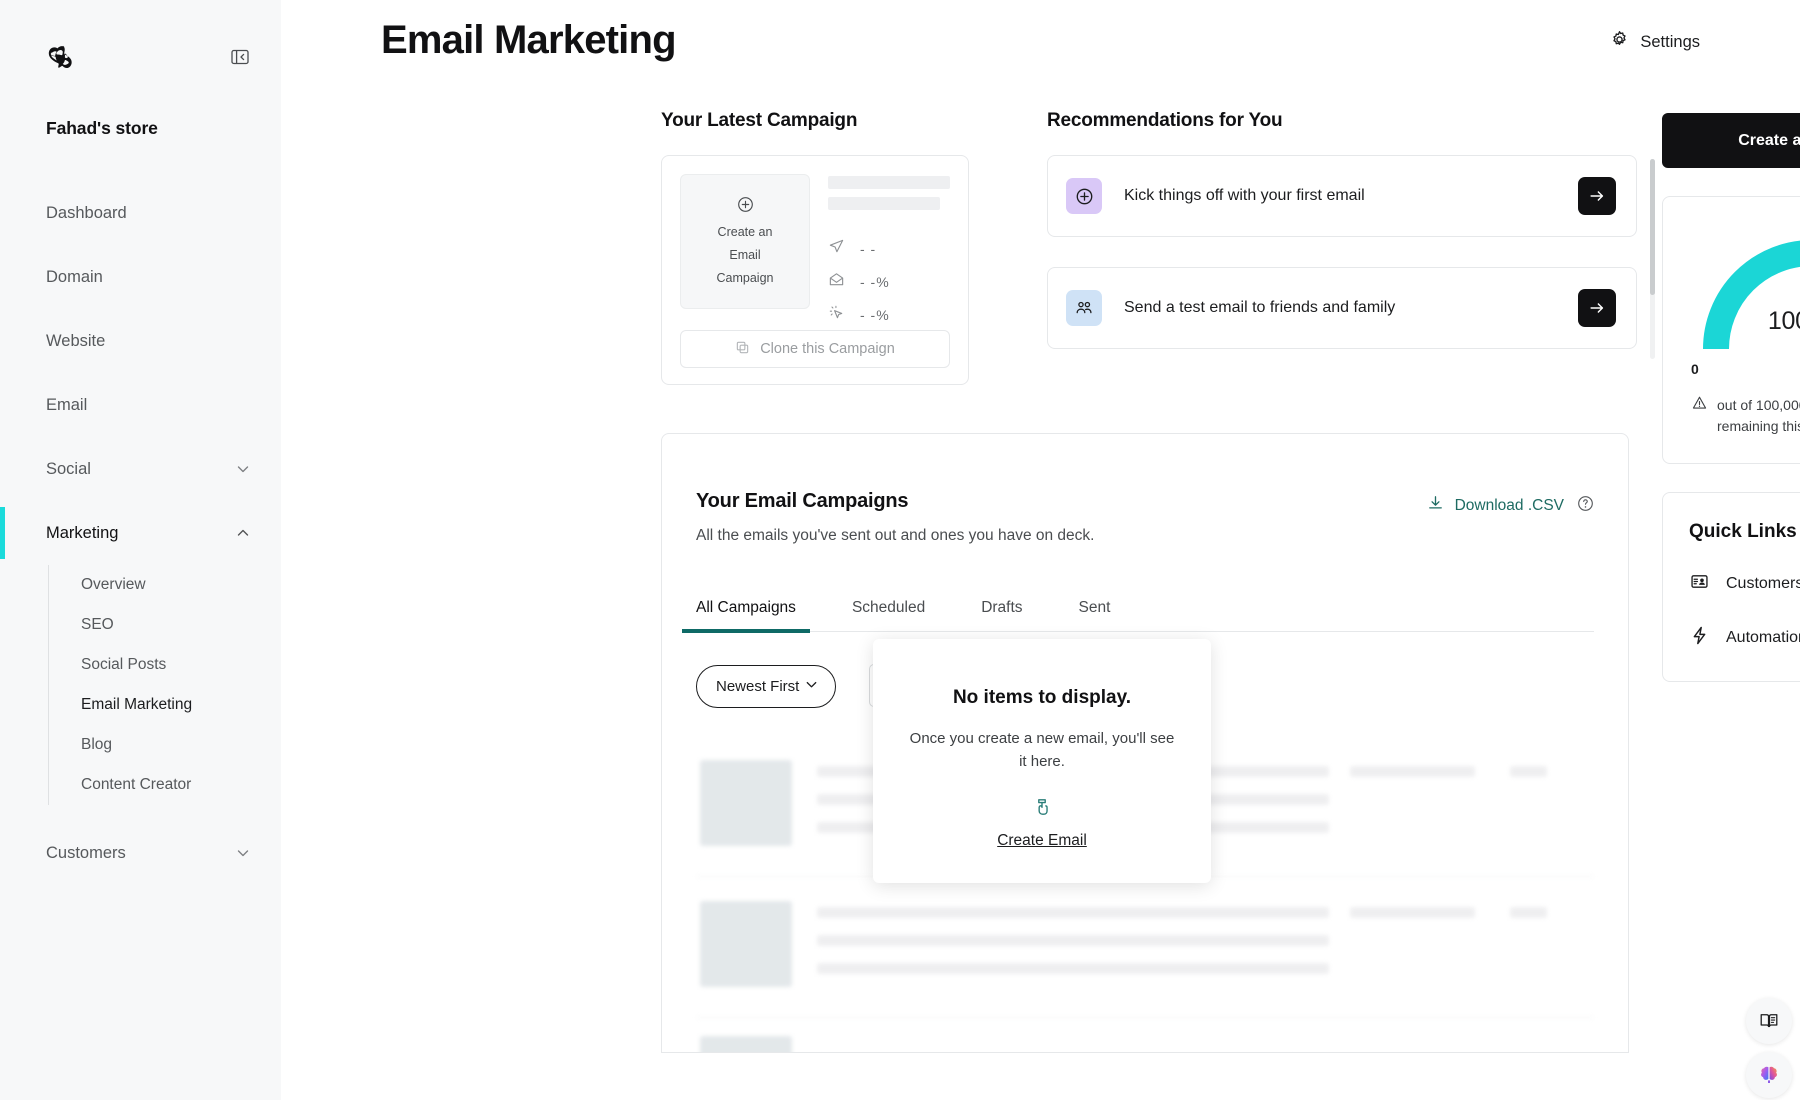 This screenshot has height=1100, width=1800. What do you see at coordinates (1095, 615) in the screenshot?
I see `tab-sent: Sent` at bounding box center [1095, 615].